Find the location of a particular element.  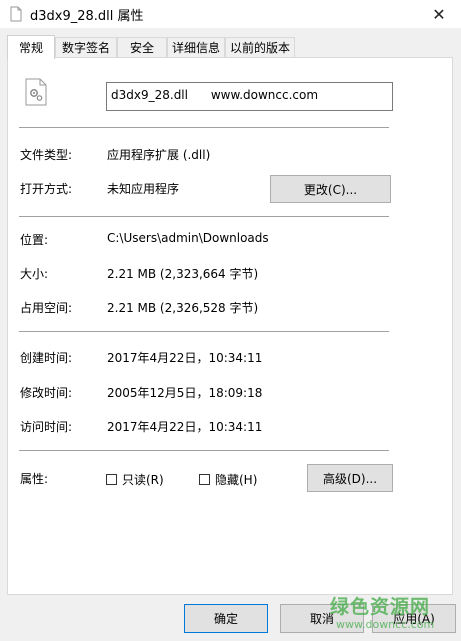

modified-value: 2005年12月5日，18:09:18 is located at coordinates (185, 393).